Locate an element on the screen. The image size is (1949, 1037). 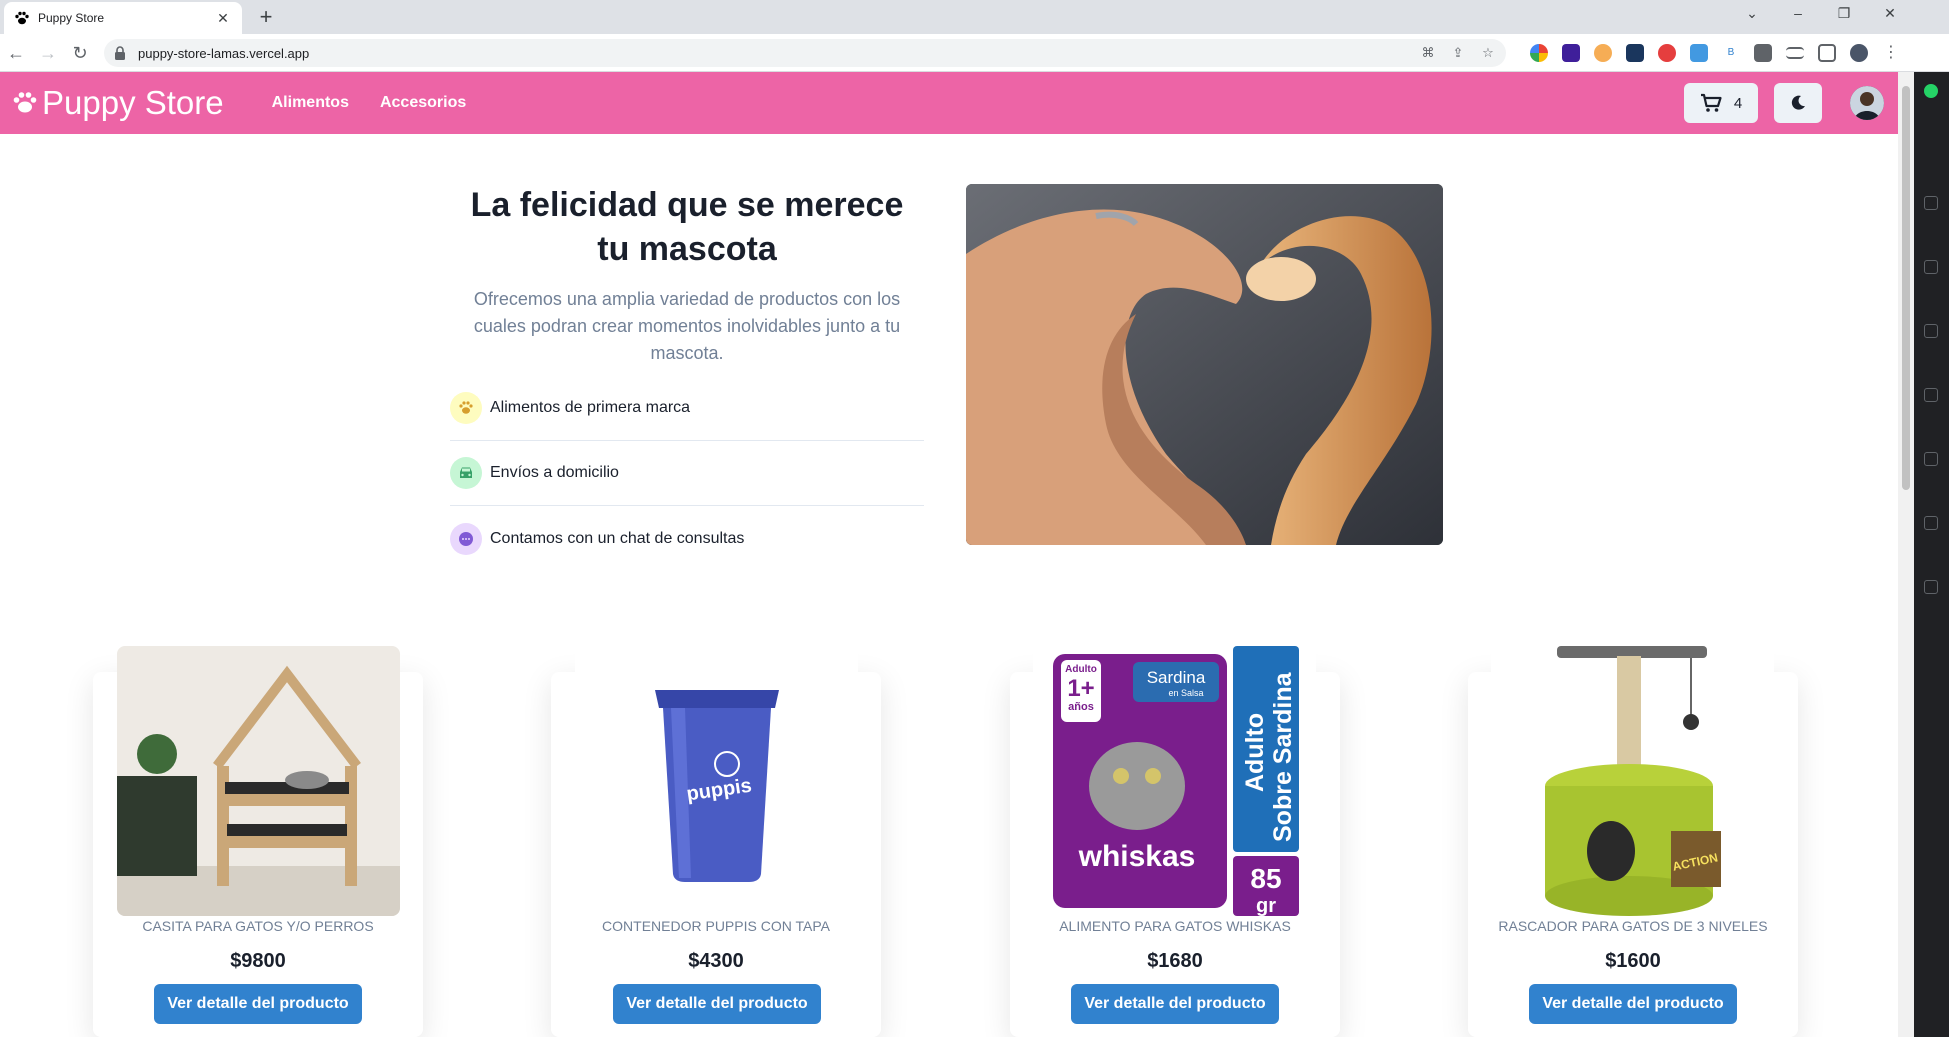
nav-link-alimentos: Alimentos is located at coordinates (310, 103).